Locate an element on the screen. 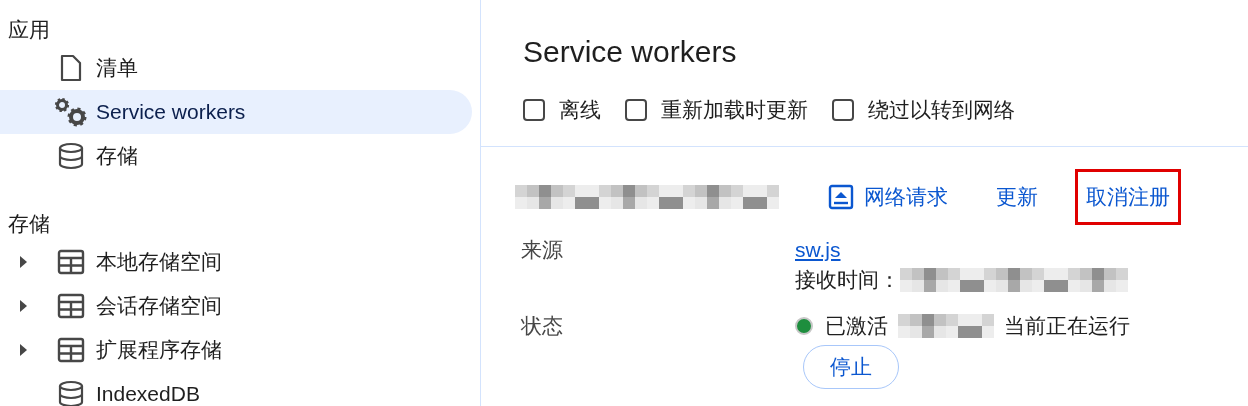 The image size is (1248, 406). section-header: 应用 is located at coordinates (29, 30).